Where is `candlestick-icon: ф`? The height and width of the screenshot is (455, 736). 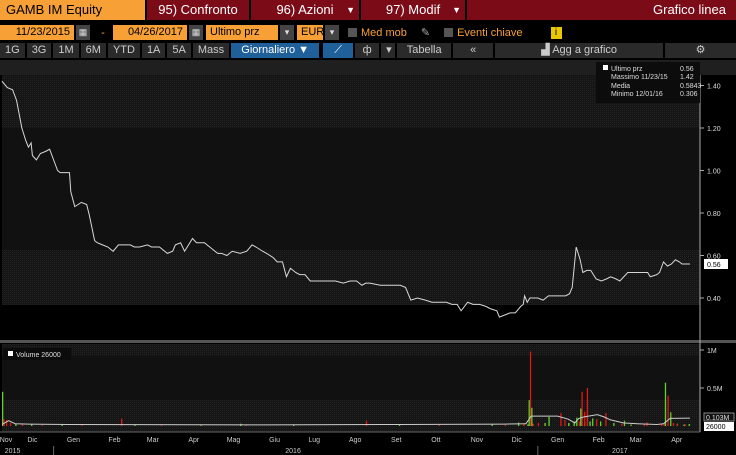 candlestick-icon: ф is located at coordinates (367, 50).